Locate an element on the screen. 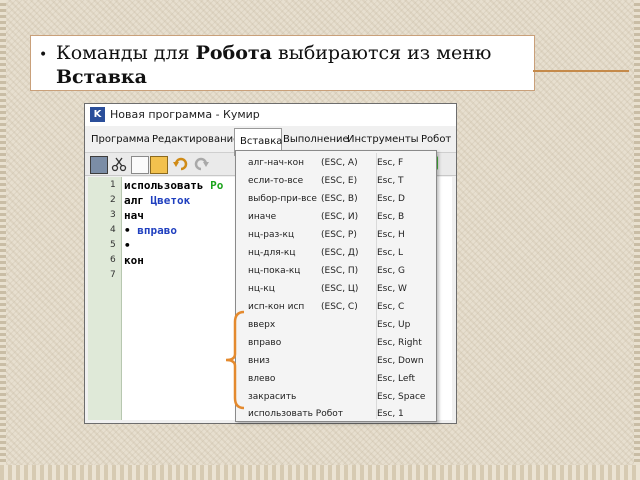 The image size is (640, 480). window-title: Новая программа - Кумир is located at coordinates (185, 114).